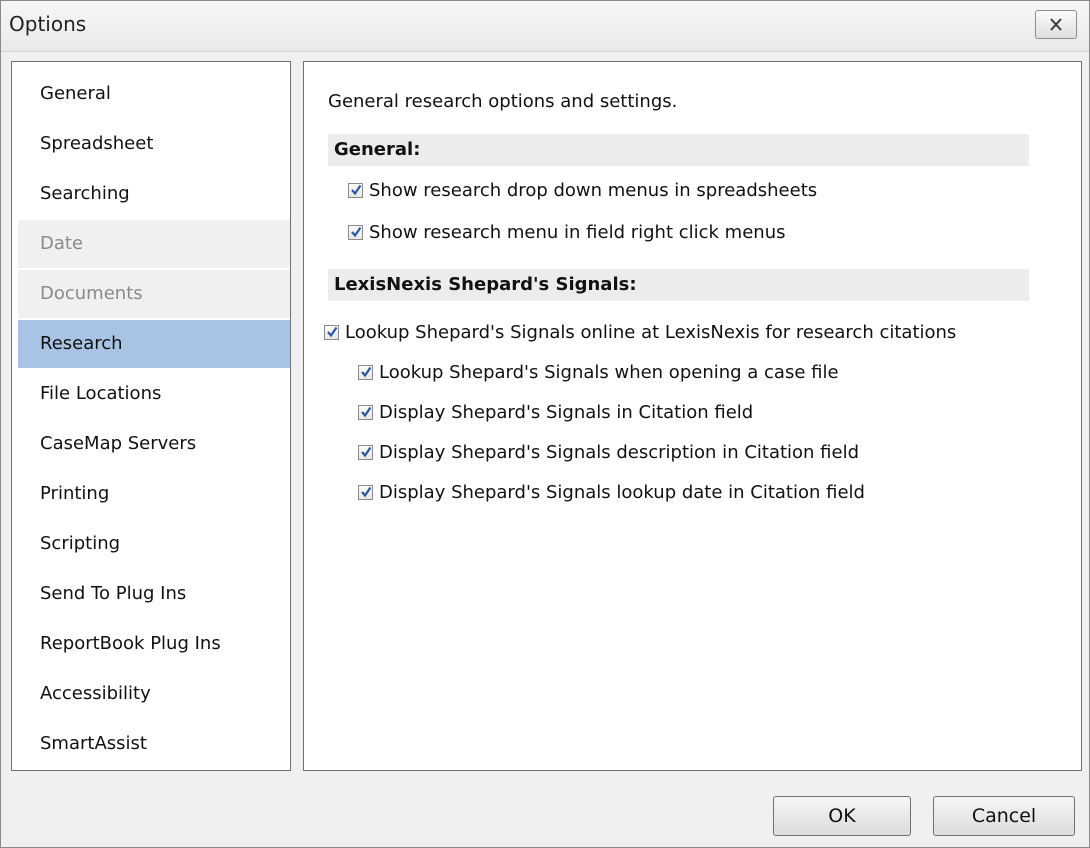 The width and height of the screenshot is (1090, 848). I want to click on nav-item-send-to-plug-ins: Send To Plug Ins, so click(154, 594).